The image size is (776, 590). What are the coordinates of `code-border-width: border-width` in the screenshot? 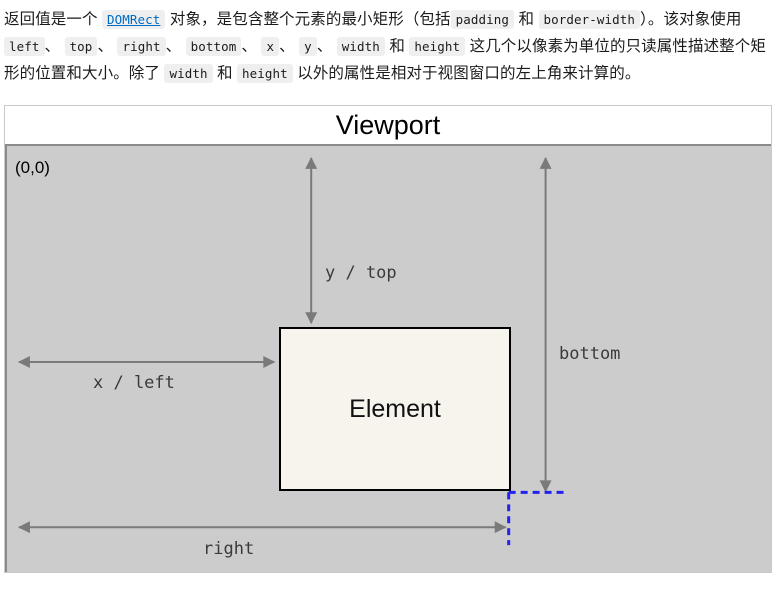 It's located at (589, 19).